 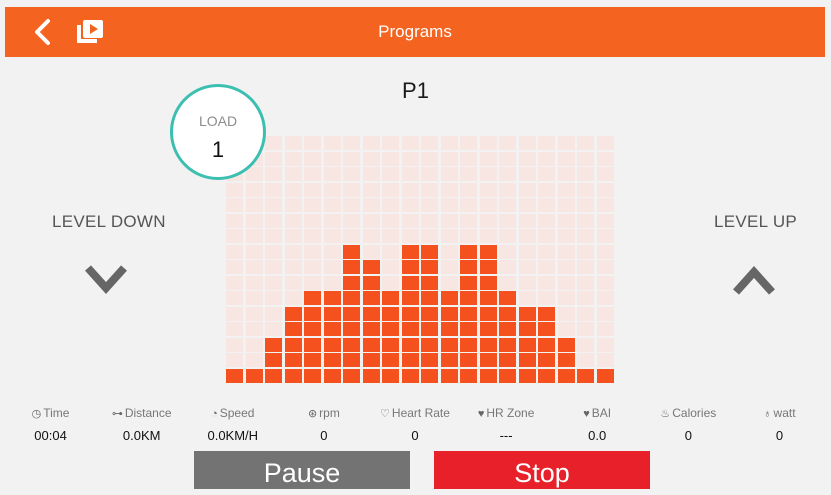 I want to click on load-indicator: LOAD 1, so click(x=218, y=132).